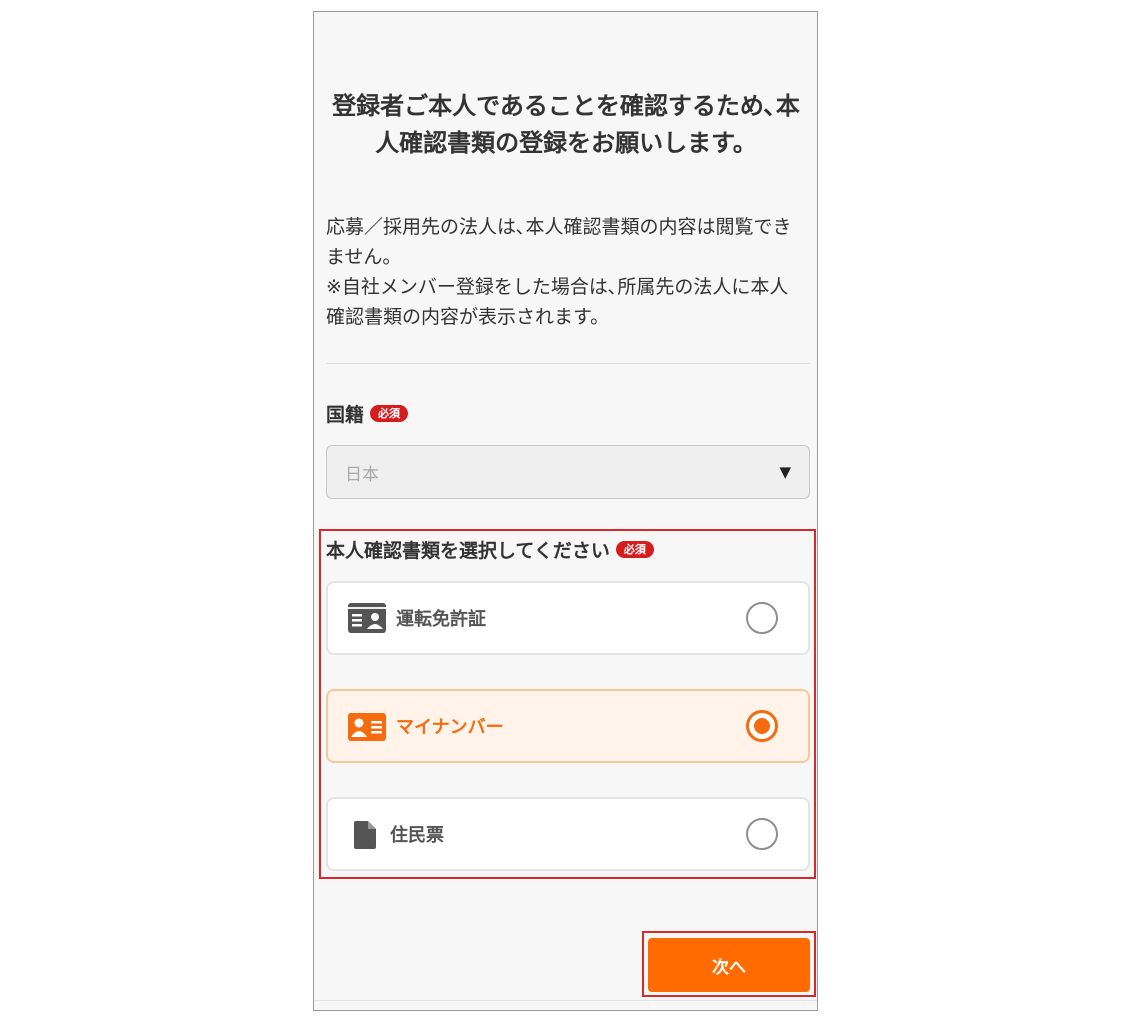  What do you see at coordinates (468, 551) in the screenshot?
I see `document-type-label: 本人確認書類を選択してください` at bounding box center [468, 551].